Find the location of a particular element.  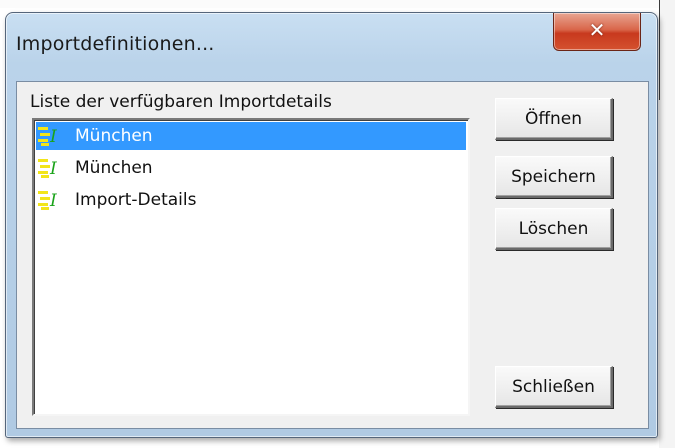

list-label: Liste der verfügbaren Importdetails is located at coordinates (181, 102).